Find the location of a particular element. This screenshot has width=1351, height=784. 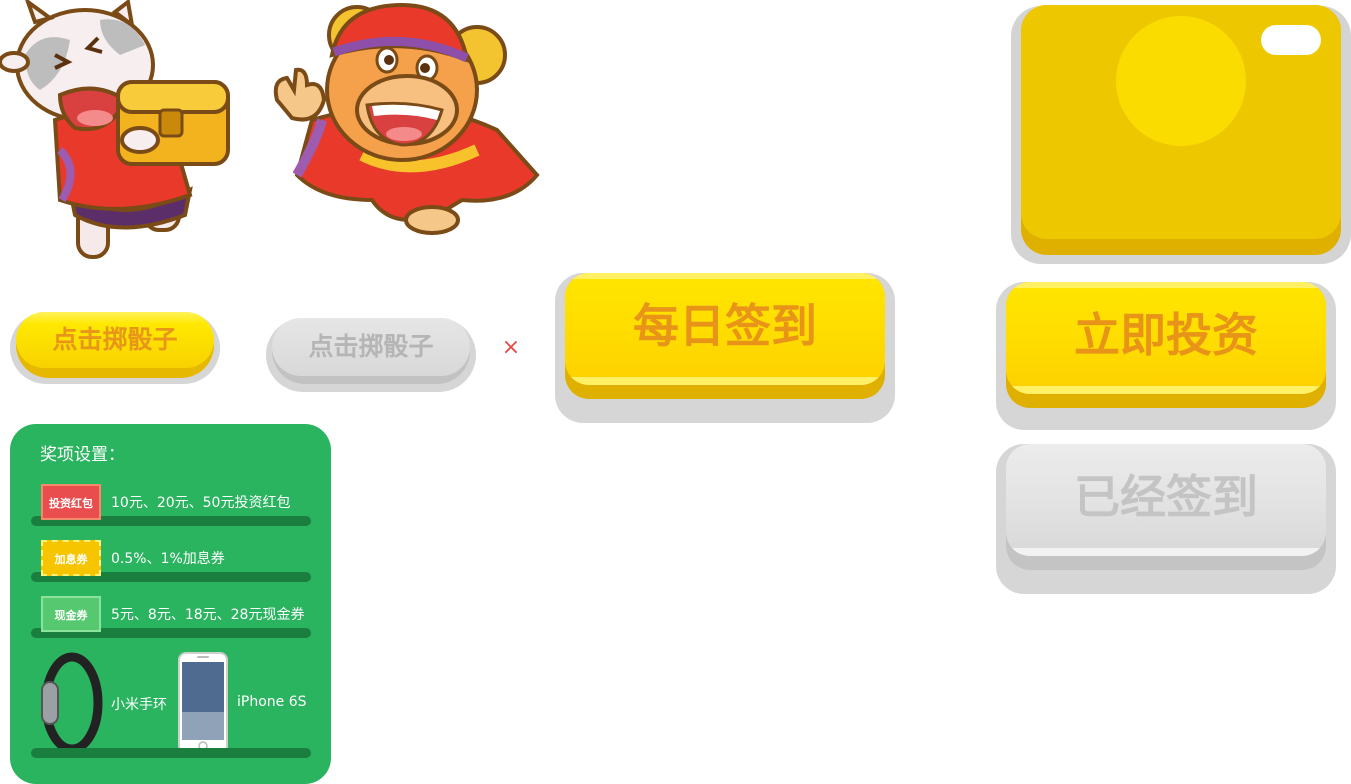

already-signed-button: 已经签到 is located at coordinates (1166, 519).